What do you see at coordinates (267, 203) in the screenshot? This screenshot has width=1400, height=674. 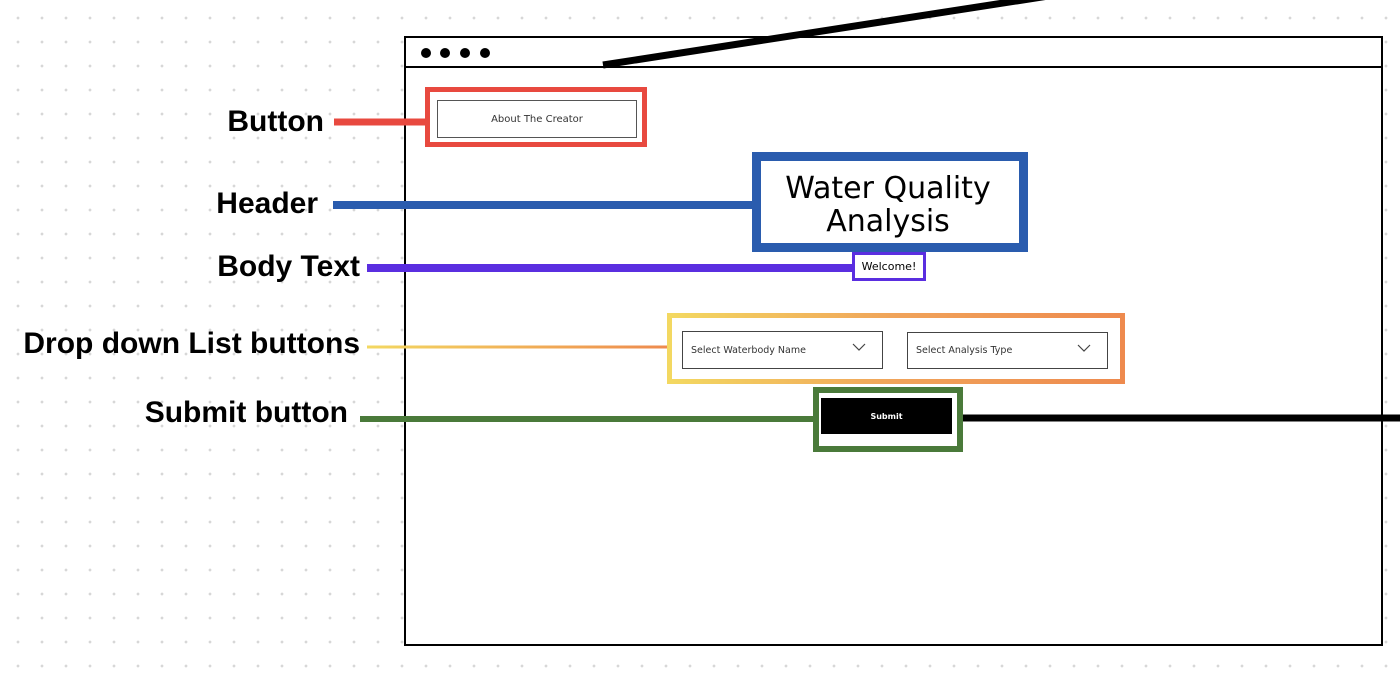 I see `annotation-header: Header` at bounding box center [267, 203].